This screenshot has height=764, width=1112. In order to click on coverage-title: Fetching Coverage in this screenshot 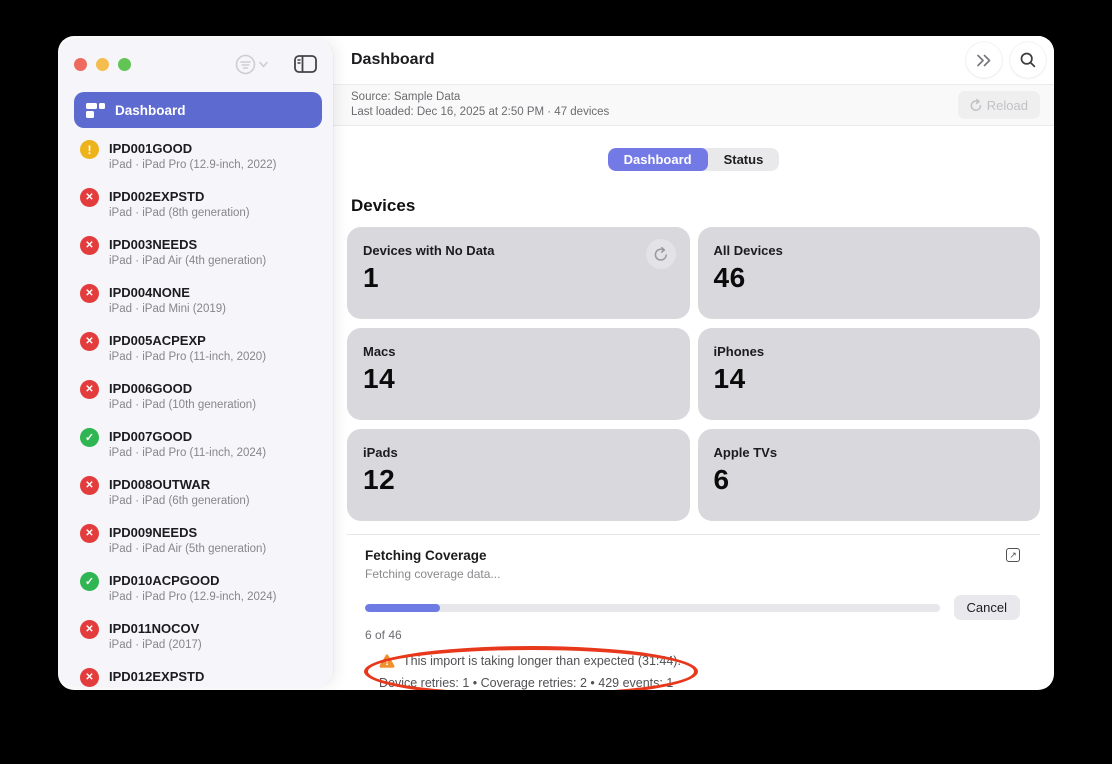, I will do `click(426, 555)`.